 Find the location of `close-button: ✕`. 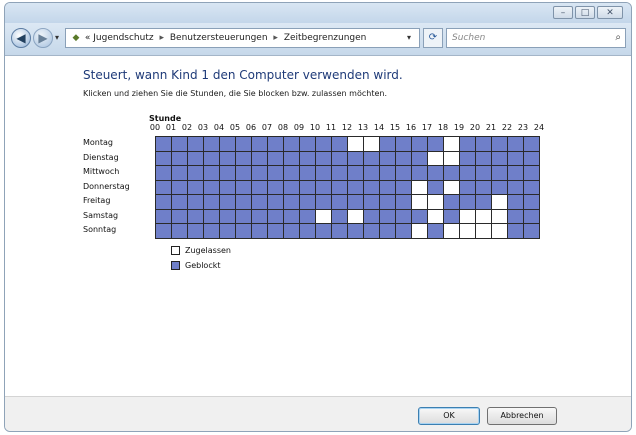

close-button: ✕ is located at coordinates (610, 12).